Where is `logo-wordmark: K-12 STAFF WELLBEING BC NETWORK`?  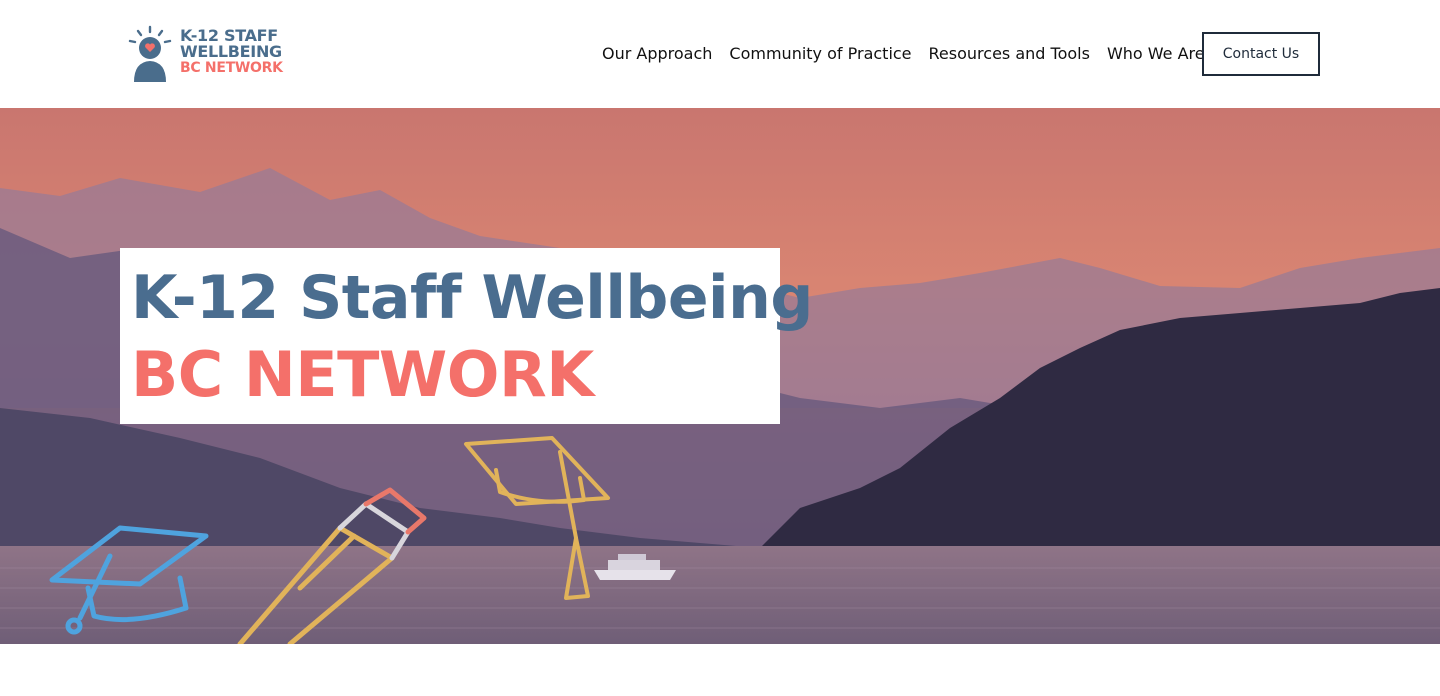
logo-wordmark: K-12 STAFF WELLBEING BC NETWORK is located at coordinates (231, 50).